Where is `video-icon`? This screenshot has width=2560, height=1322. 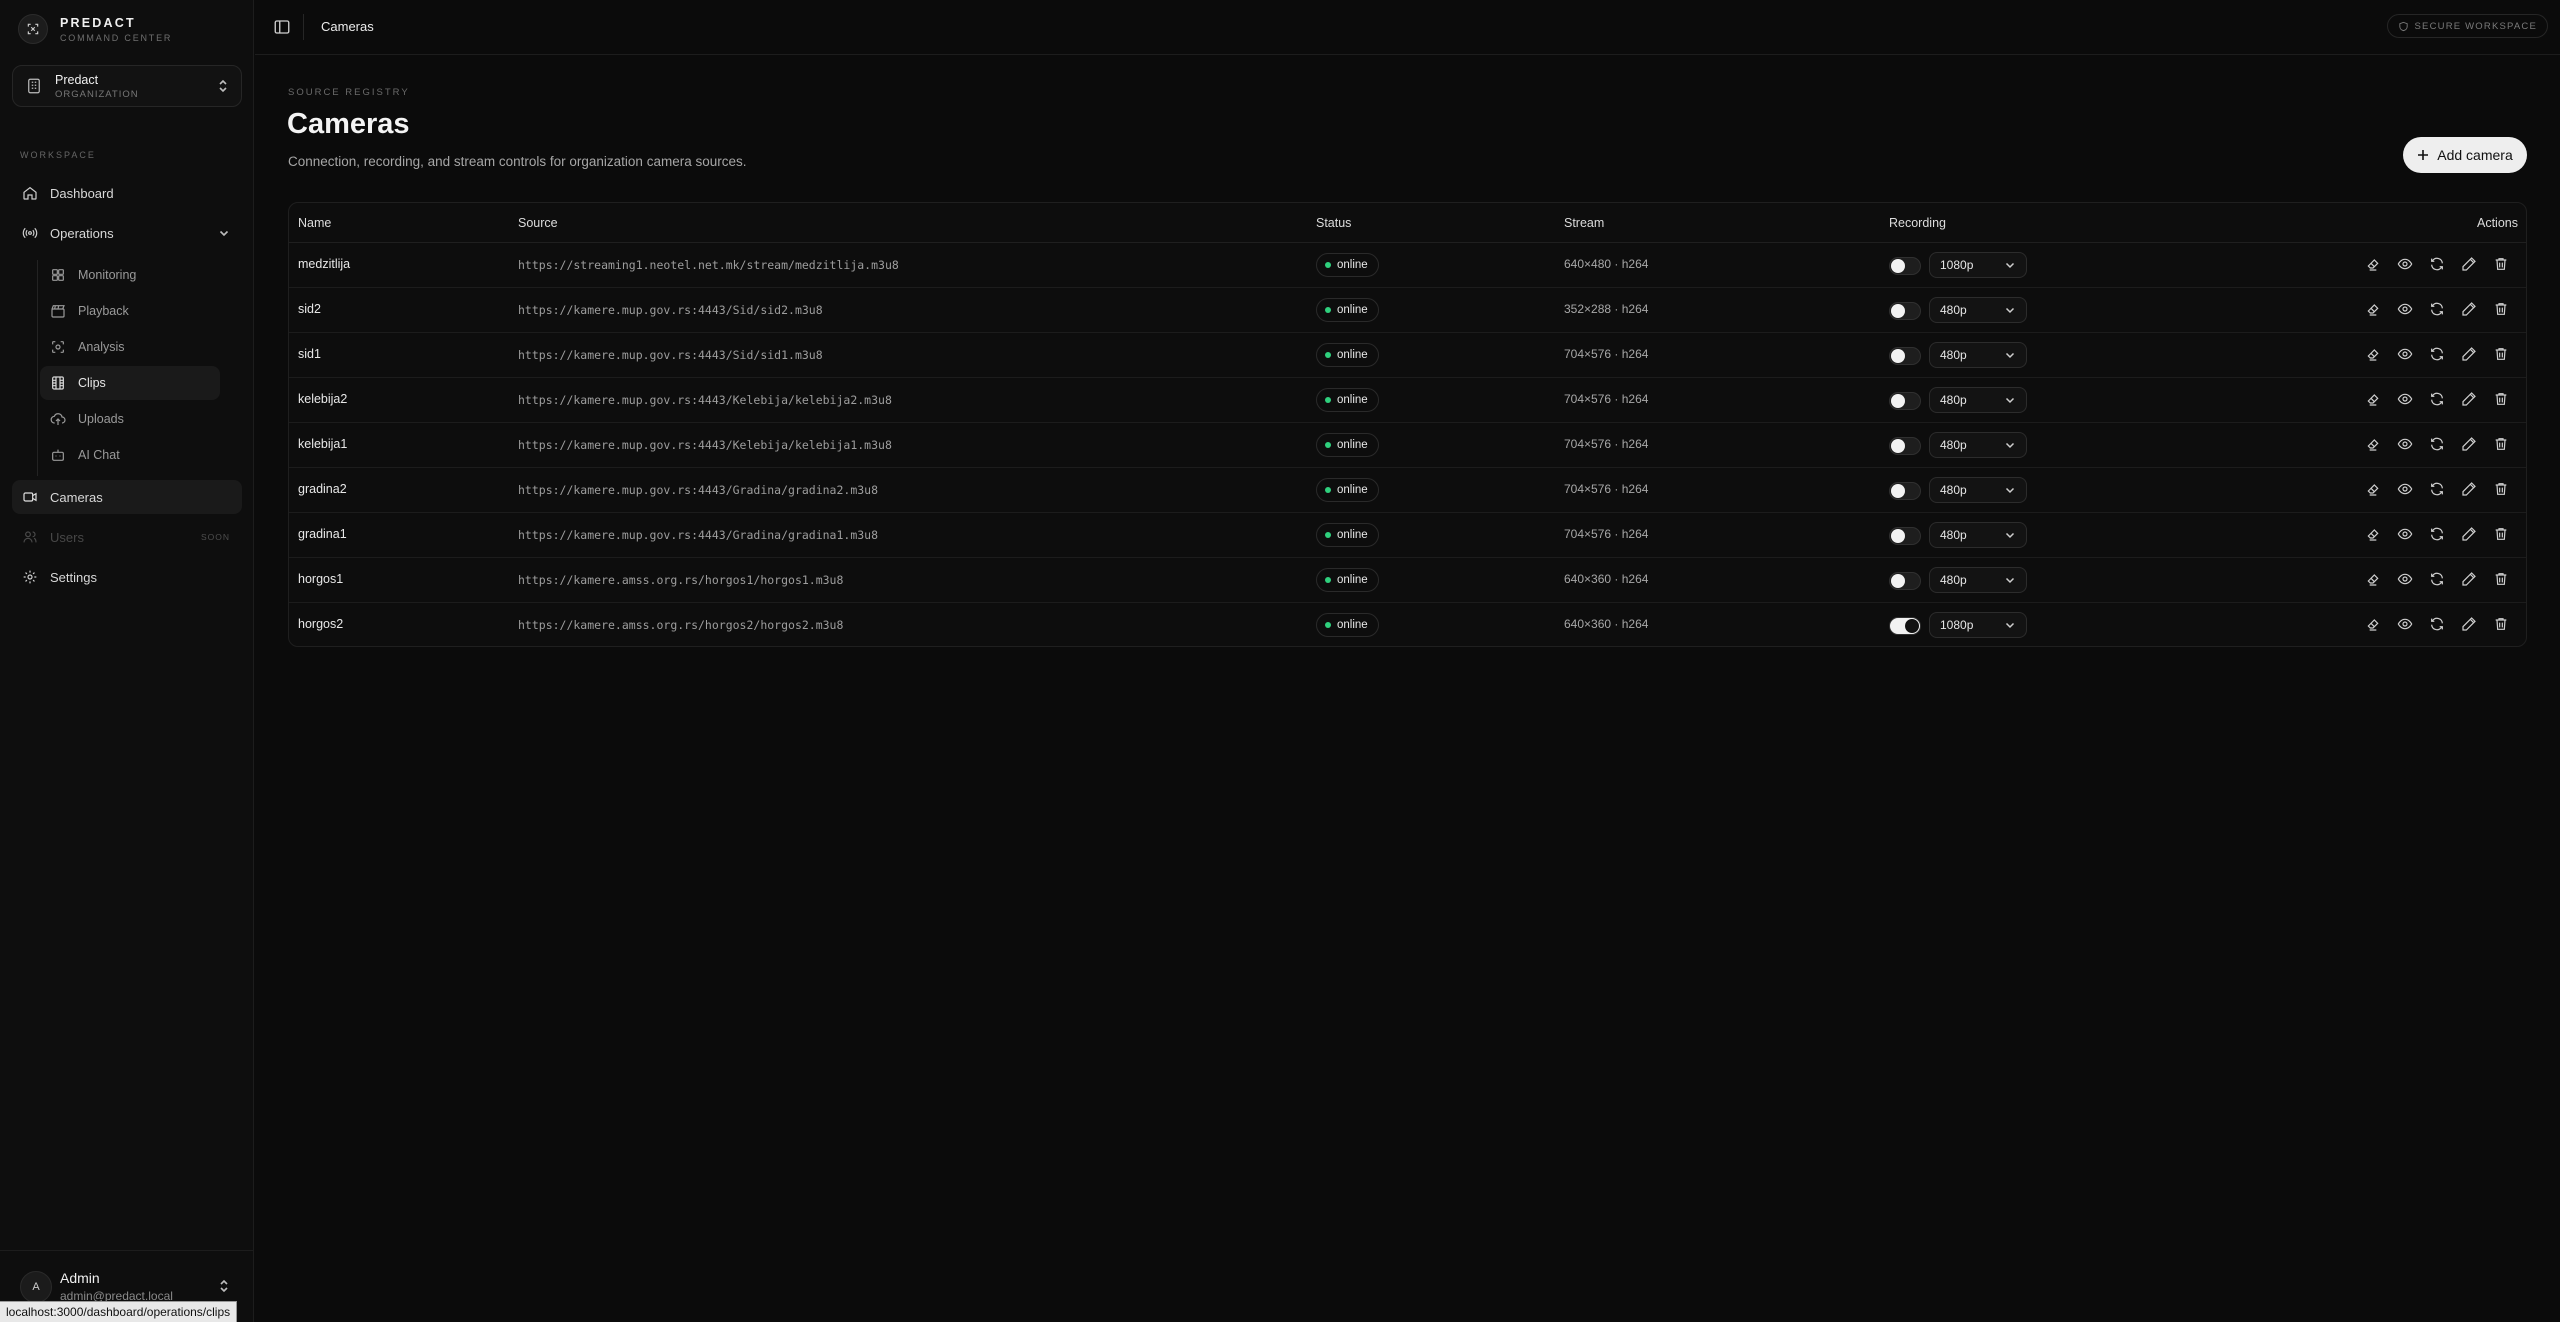 video-icon is located at coordinates (30, 497).